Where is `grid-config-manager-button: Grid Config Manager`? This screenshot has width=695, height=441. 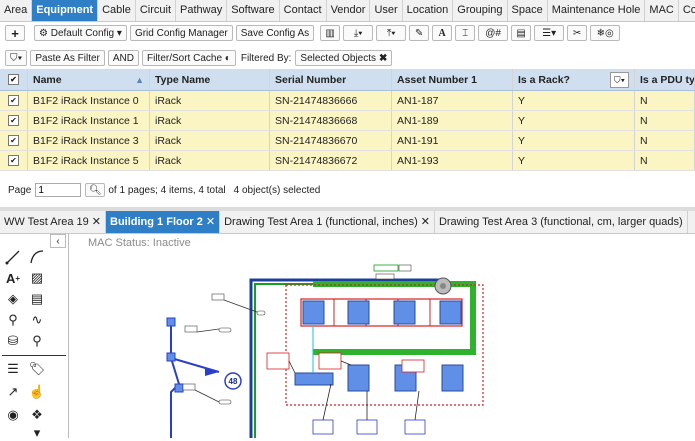 grid-config-manager-button: Grid Config Manager is located at coordinates (181, 33).